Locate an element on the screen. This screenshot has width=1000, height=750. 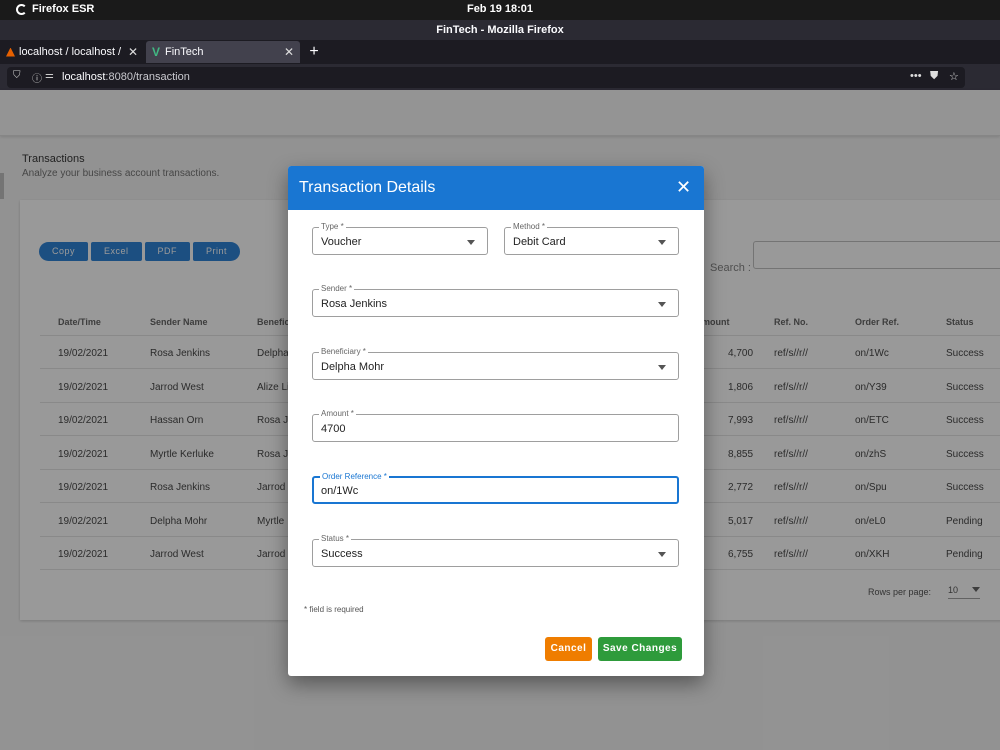
clock: Feb 19 18:01 is located at coordinates (500, 9).